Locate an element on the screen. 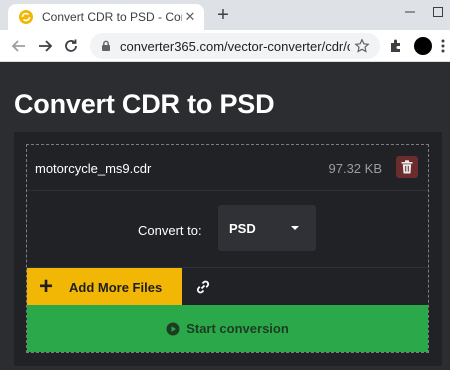  page-title: Convert CDR to PSD is located at coordinates (144, 104).